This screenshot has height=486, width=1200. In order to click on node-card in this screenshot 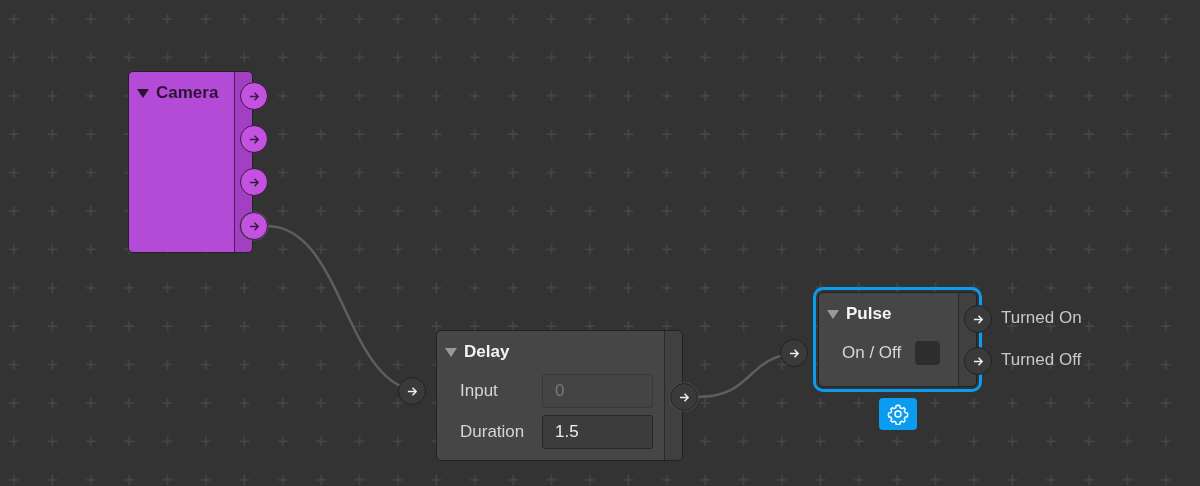, I will do `click(190, 162)`.